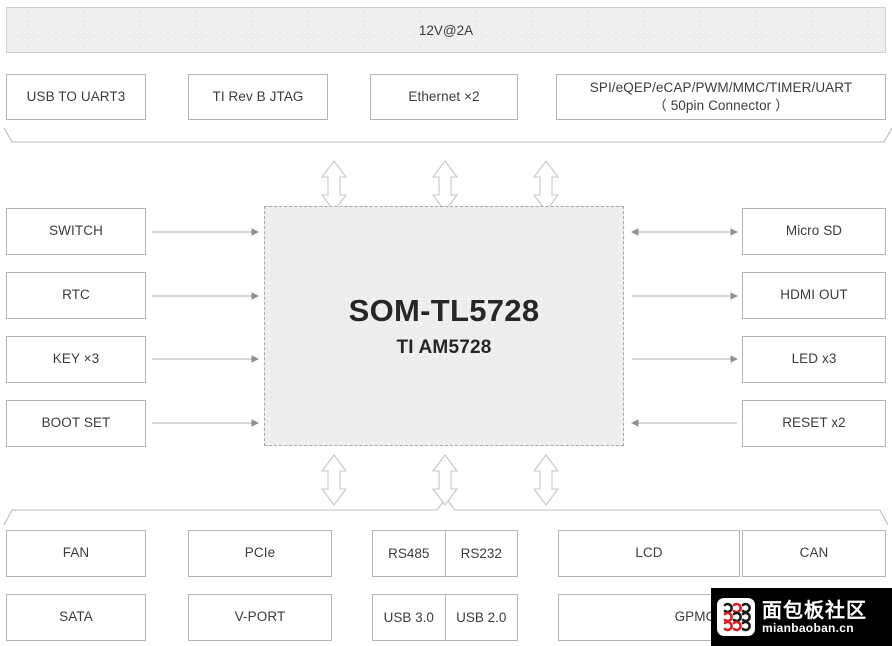 Image resolution: width=892 pixels, height=646 pixels. I want to click on peripheral-box-sata: SATA, so click(76, 617).